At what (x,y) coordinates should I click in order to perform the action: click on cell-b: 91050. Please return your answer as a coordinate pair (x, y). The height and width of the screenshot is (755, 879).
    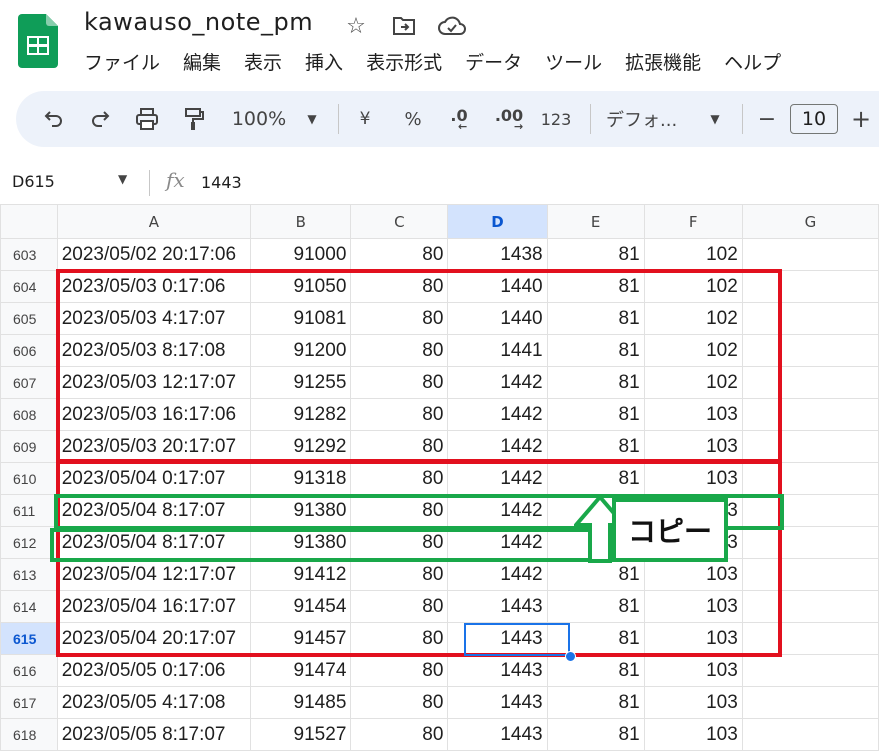
    Looking at the image, I should click on (301, 286).